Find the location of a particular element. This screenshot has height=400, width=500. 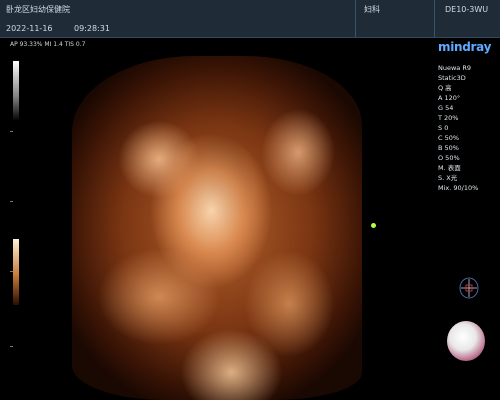

param-smooth: S 0 is located at coordinates (443, 128).